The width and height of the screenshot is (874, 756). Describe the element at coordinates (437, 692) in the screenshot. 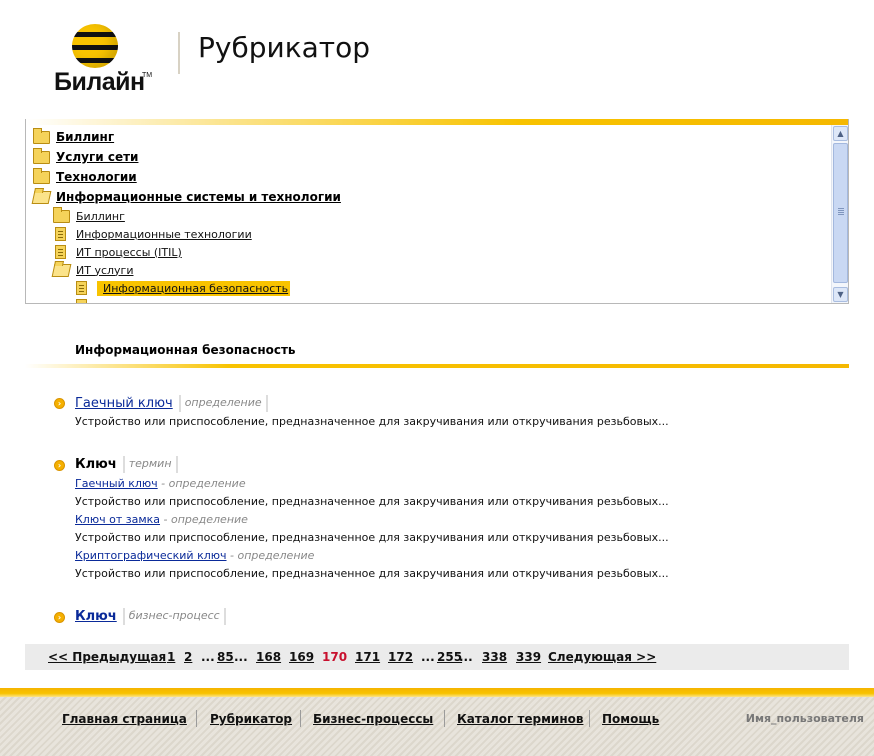

I see `footer-accent-bar` at that location.